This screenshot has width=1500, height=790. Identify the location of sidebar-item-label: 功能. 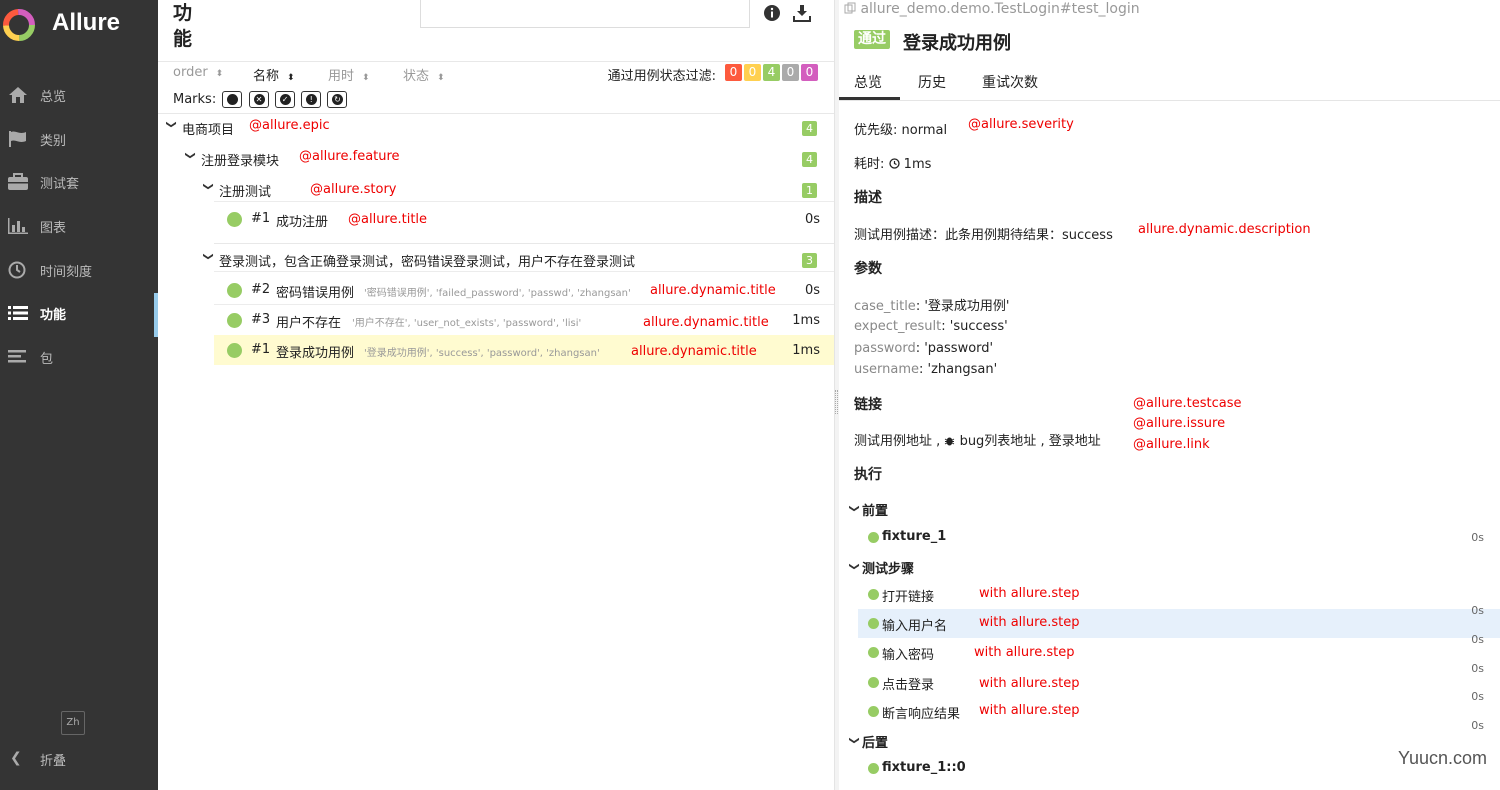
(53, 315).